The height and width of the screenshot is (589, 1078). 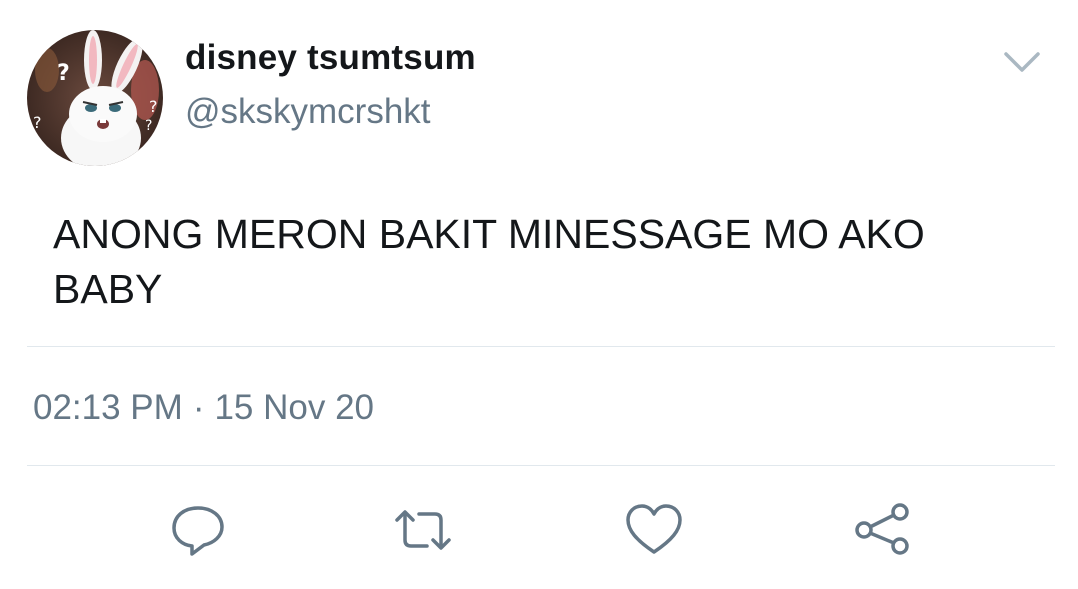 I want to click on share-icon, so click(x=882, y=529).